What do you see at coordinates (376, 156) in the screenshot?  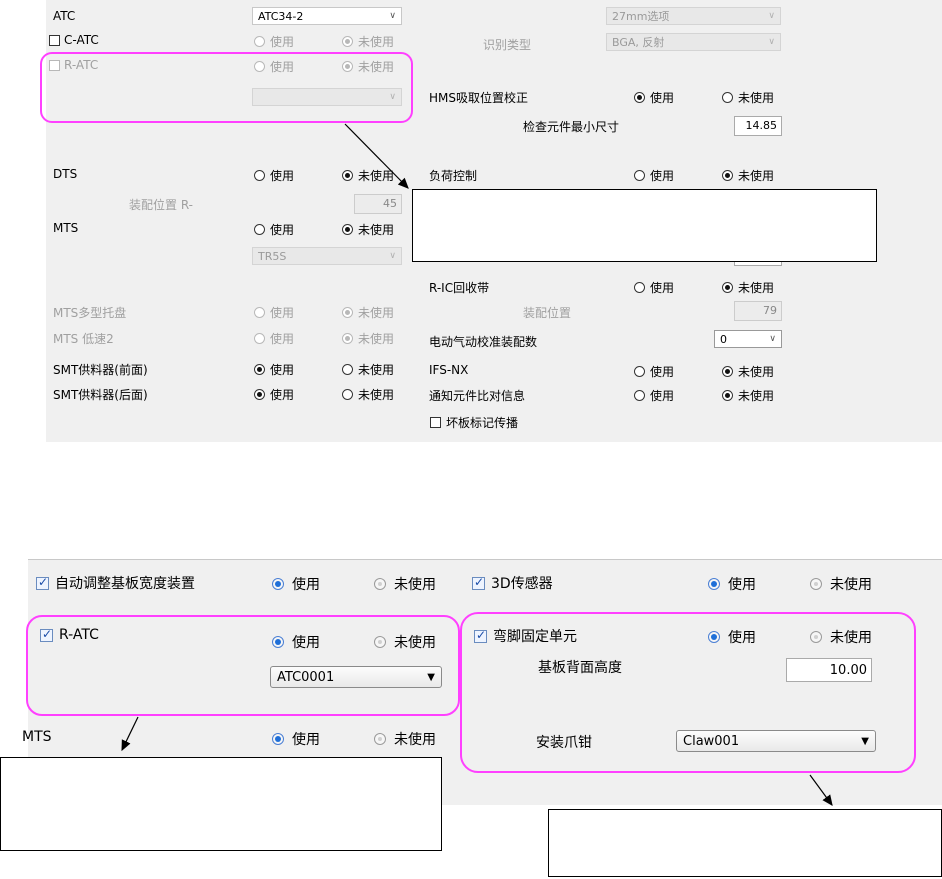 I see `arrow-top` at bounding box center [376, 156].